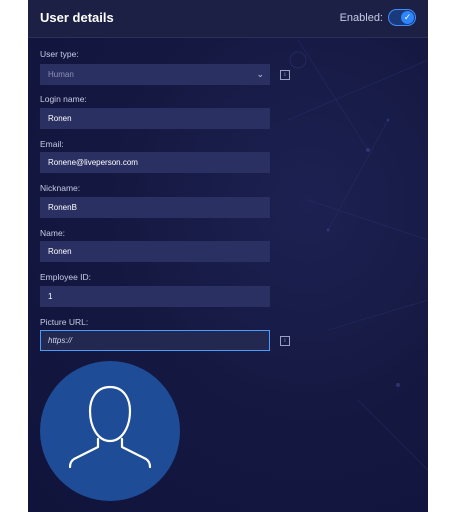  I want to click on enabled-control: Enabled: ✓, so click(378, 17).